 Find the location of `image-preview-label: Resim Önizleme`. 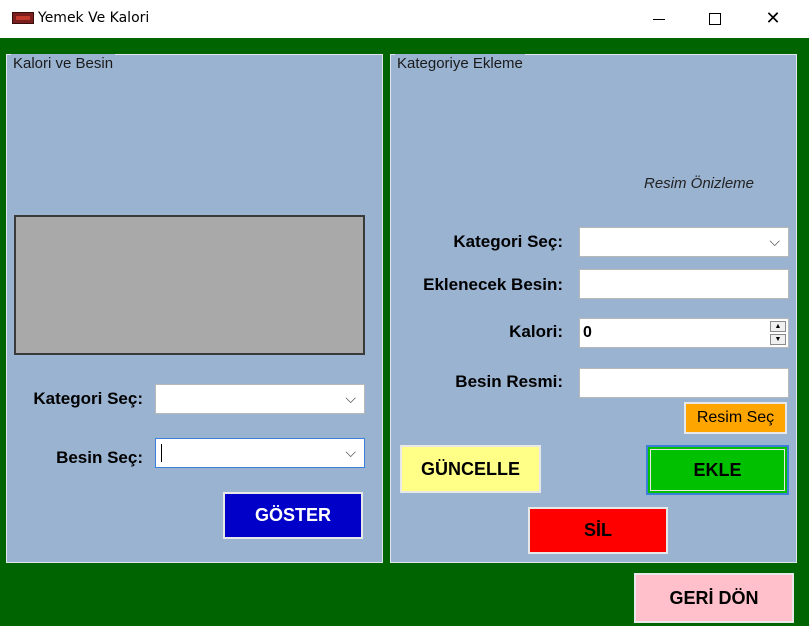

image-preview-label: Resim Önizleme is located at coordinates (699, 183).